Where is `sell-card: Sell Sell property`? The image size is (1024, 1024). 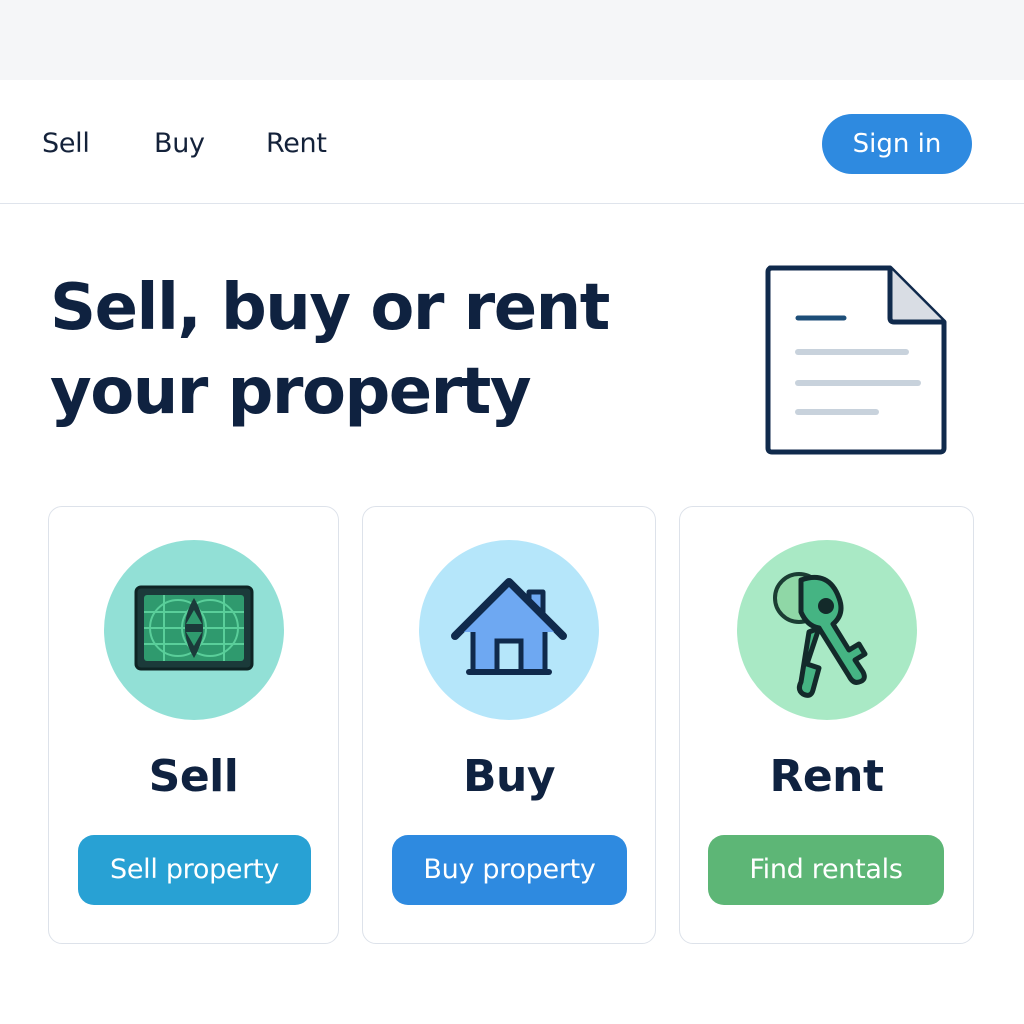
sell-card: Sell Sell property is located at coordinates (193, 725).